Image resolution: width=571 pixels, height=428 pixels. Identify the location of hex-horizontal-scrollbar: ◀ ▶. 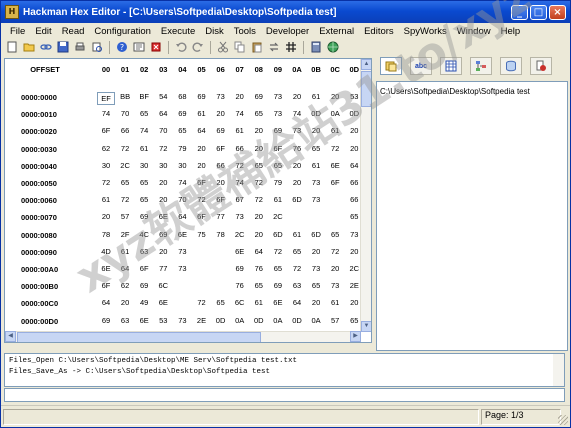
(183, 336).